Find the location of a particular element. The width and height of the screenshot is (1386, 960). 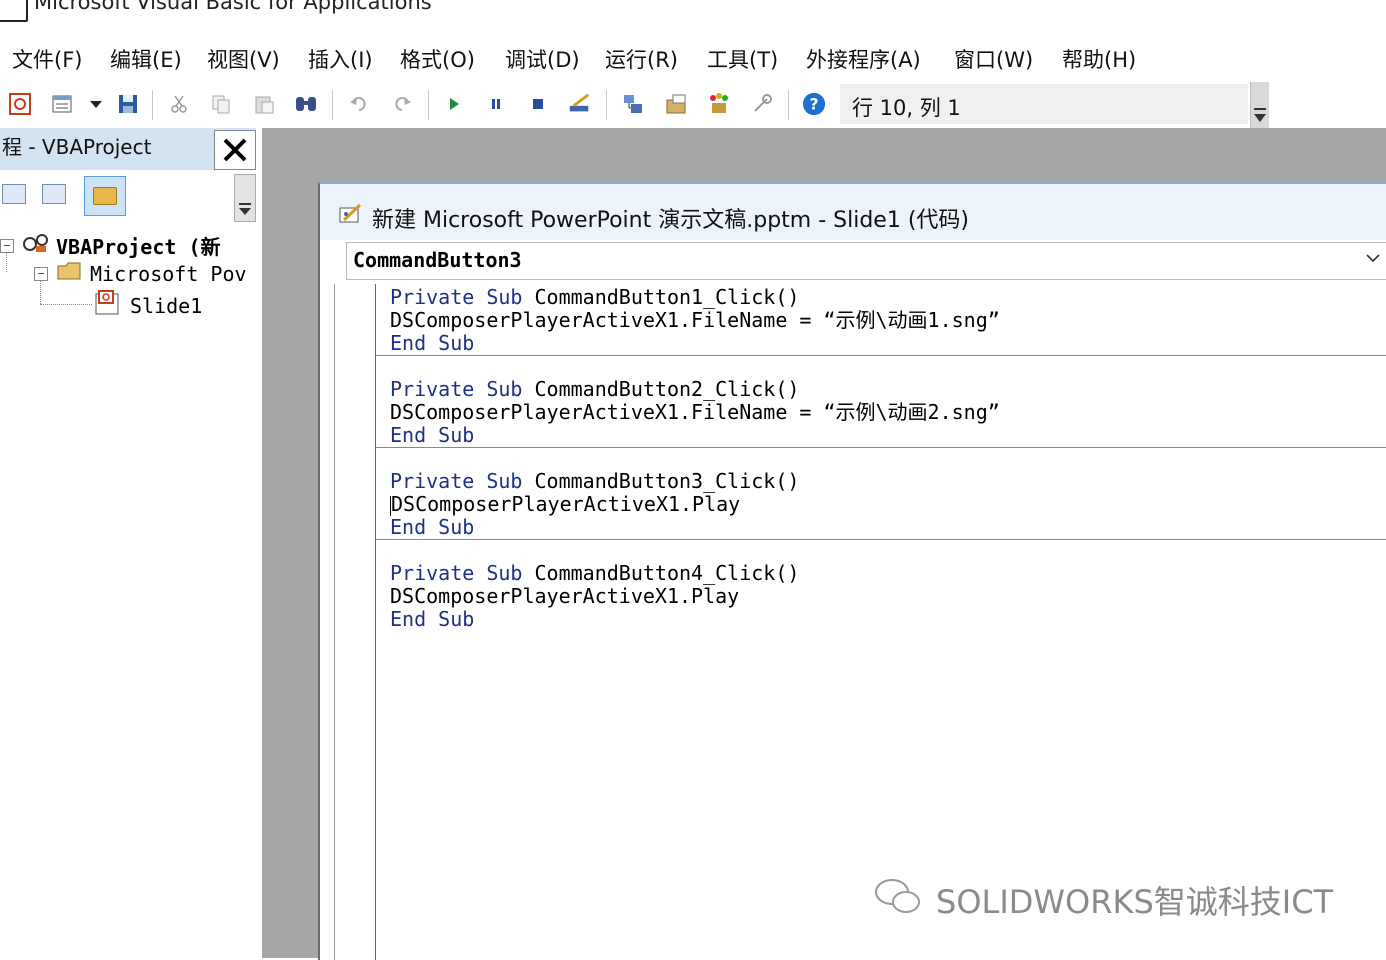

toggle-folders-button is located at coordinates (105, 196).